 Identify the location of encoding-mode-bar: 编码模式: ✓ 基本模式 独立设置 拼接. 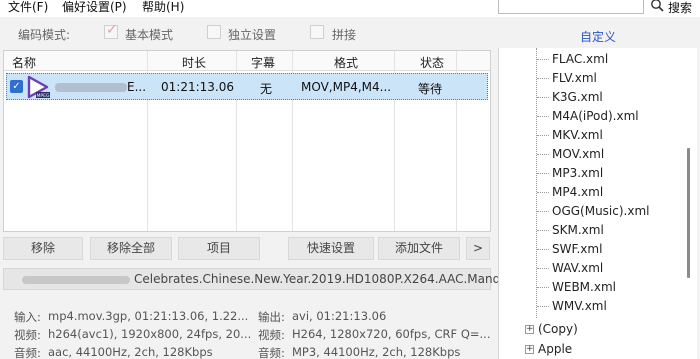
(249, 33).